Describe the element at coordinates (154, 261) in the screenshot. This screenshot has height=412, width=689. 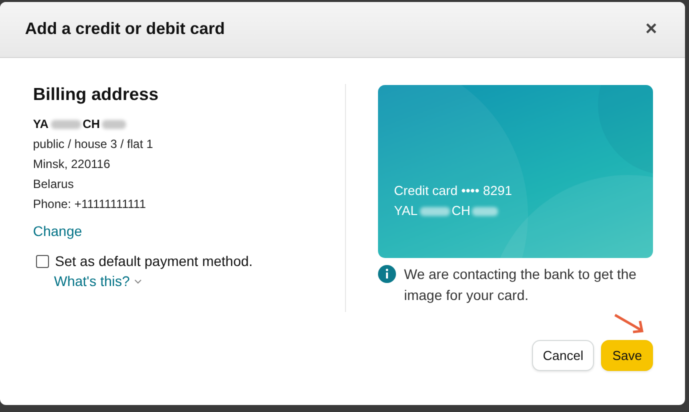
I see `checkbox-label: Set as default payment method.` at that location.